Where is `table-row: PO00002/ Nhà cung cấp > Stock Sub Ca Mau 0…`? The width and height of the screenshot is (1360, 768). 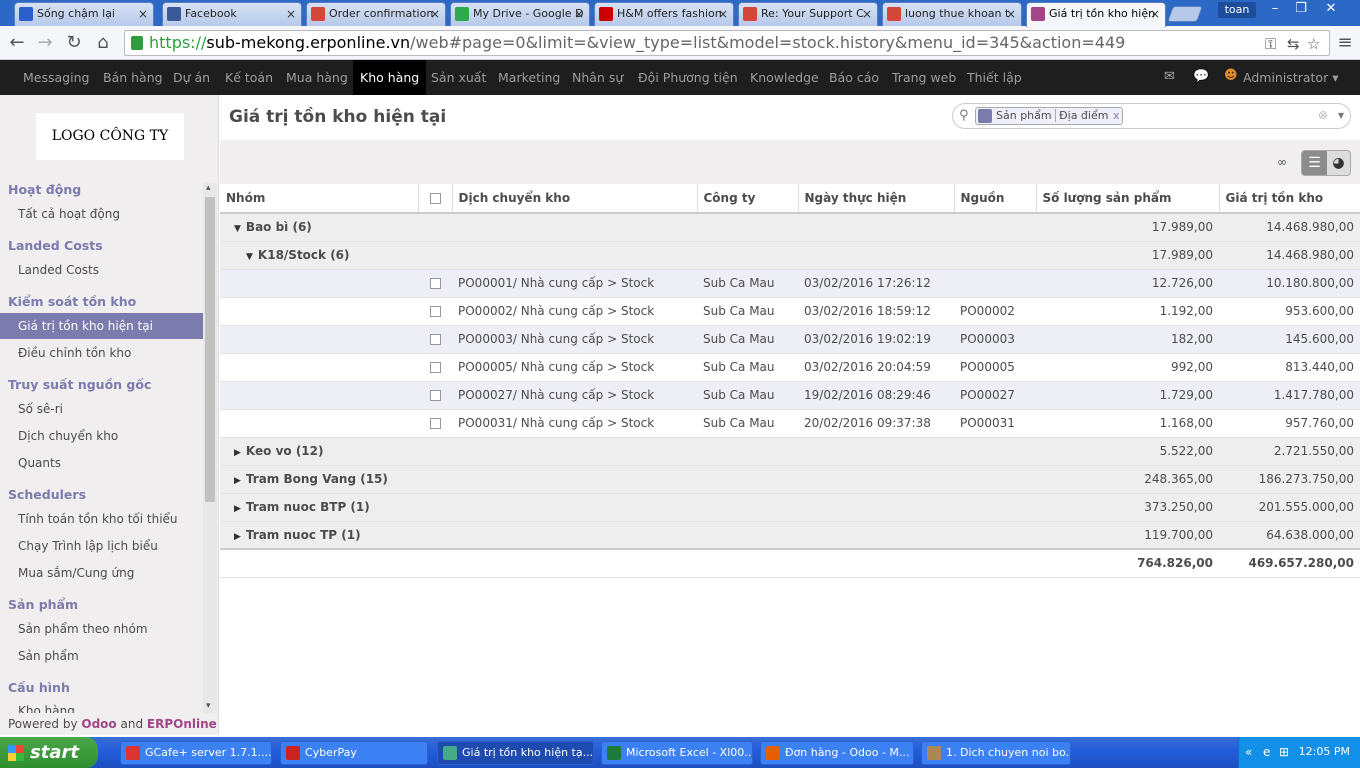
table-row: PO00002/ Nhà cung cấp > Stock Sub Ca Mau 0… is located at coordinates (790, 311).